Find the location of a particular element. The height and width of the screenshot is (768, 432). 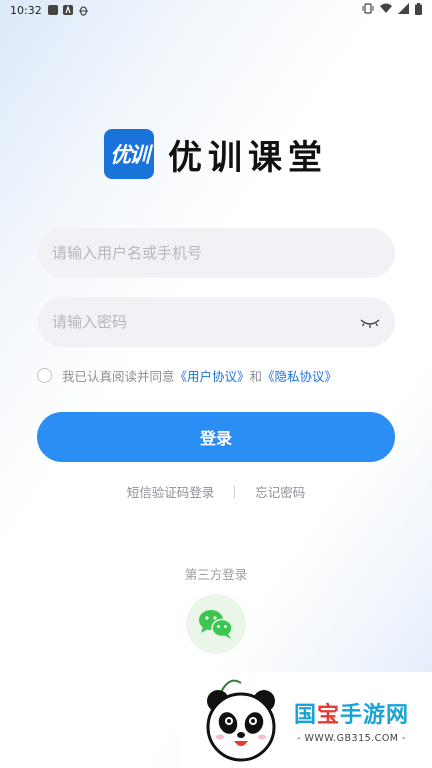

wechat-login-button is located at coordinates (216, 624).